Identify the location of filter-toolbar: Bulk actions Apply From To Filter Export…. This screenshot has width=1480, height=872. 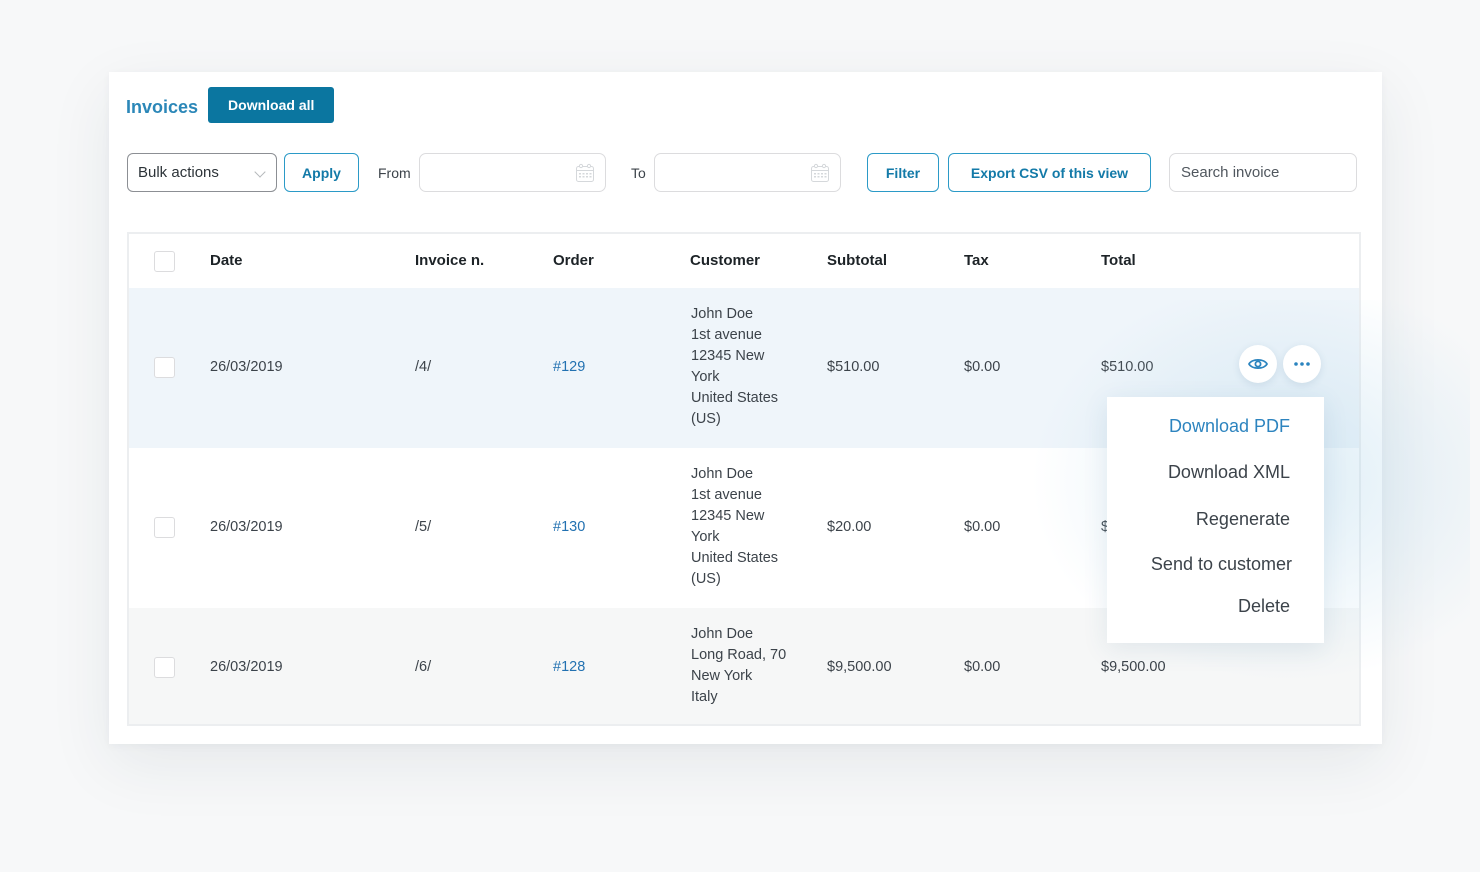
(742, 172).